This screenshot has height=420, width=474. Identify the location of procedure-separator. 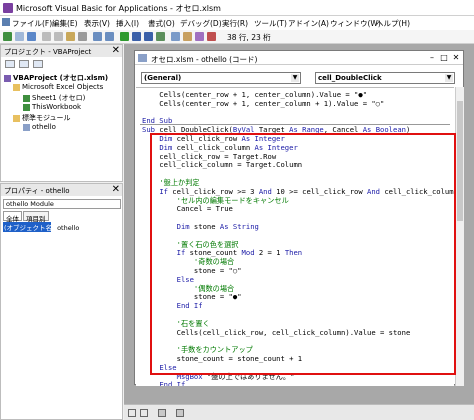
(295, 125).